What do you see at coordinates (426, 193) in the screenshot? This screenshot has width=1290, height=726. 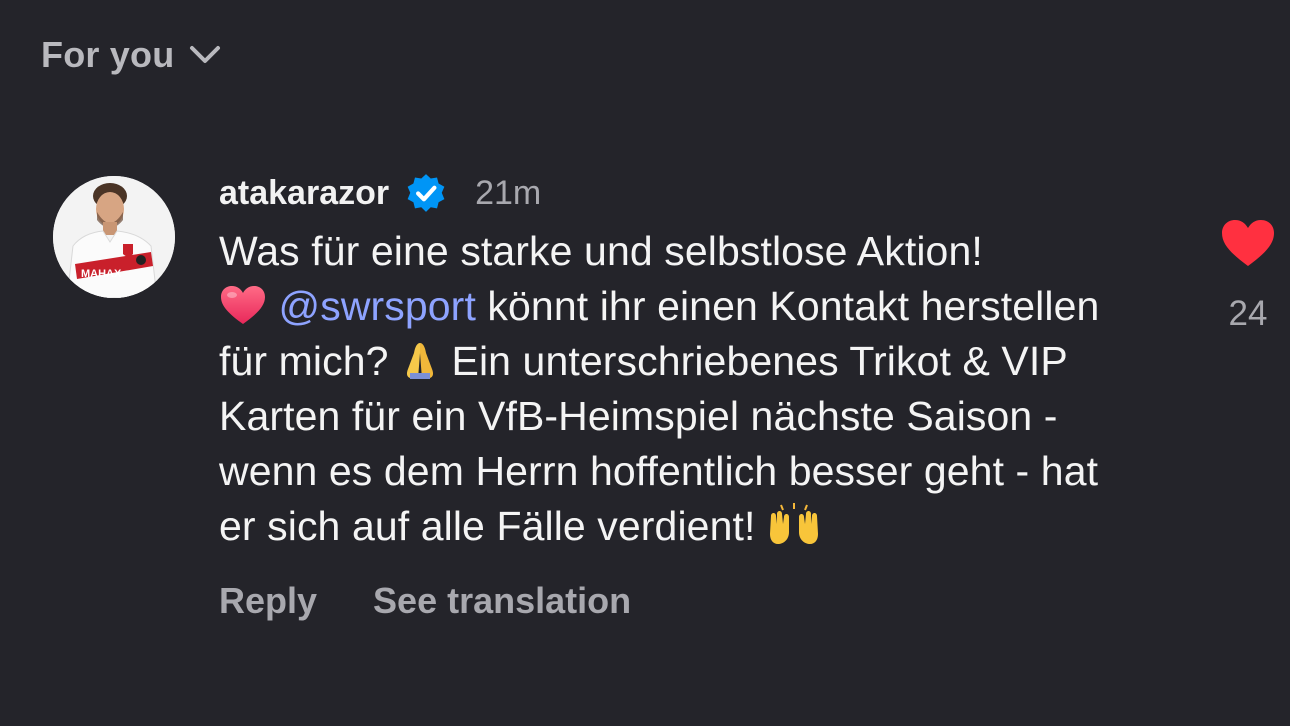 I see `verified-badge-icon` at bounding box center [426, 193].